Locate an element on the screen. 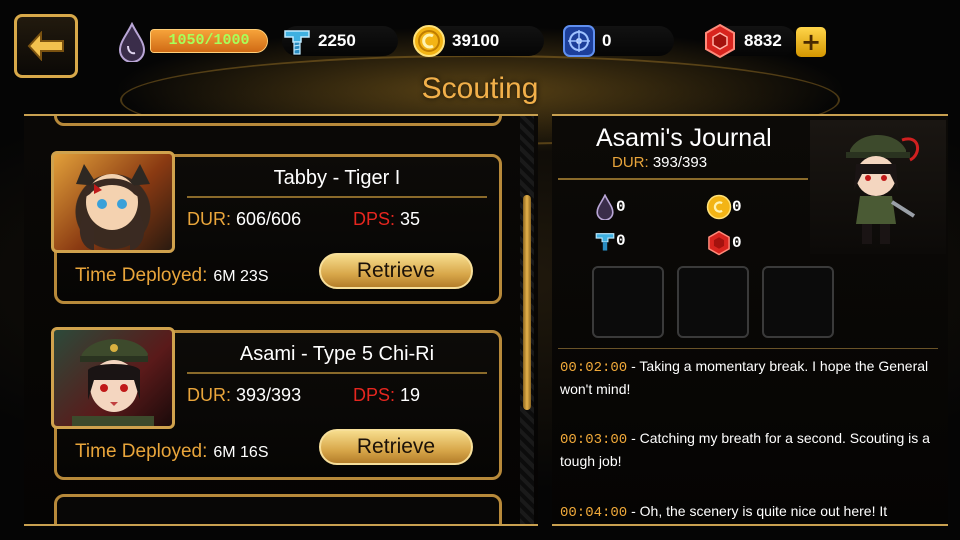 The image size is (960, 540). back-button is located at coordinates (46, 46).